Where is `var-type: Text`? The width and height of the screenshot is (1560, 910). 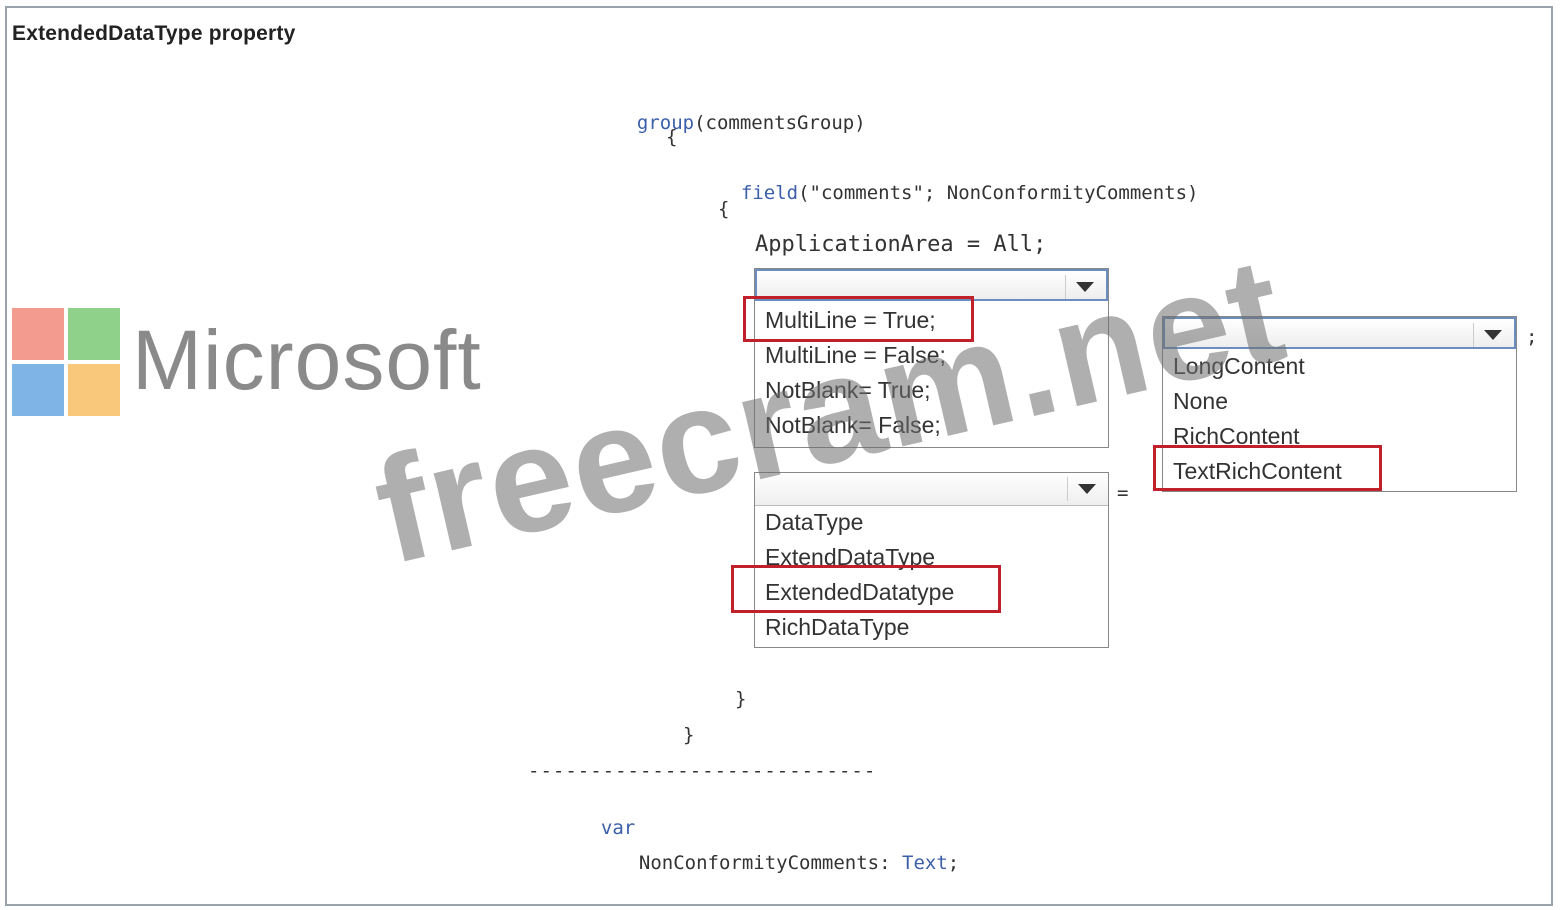
var-type: Text is located at coordinates (925, 863).